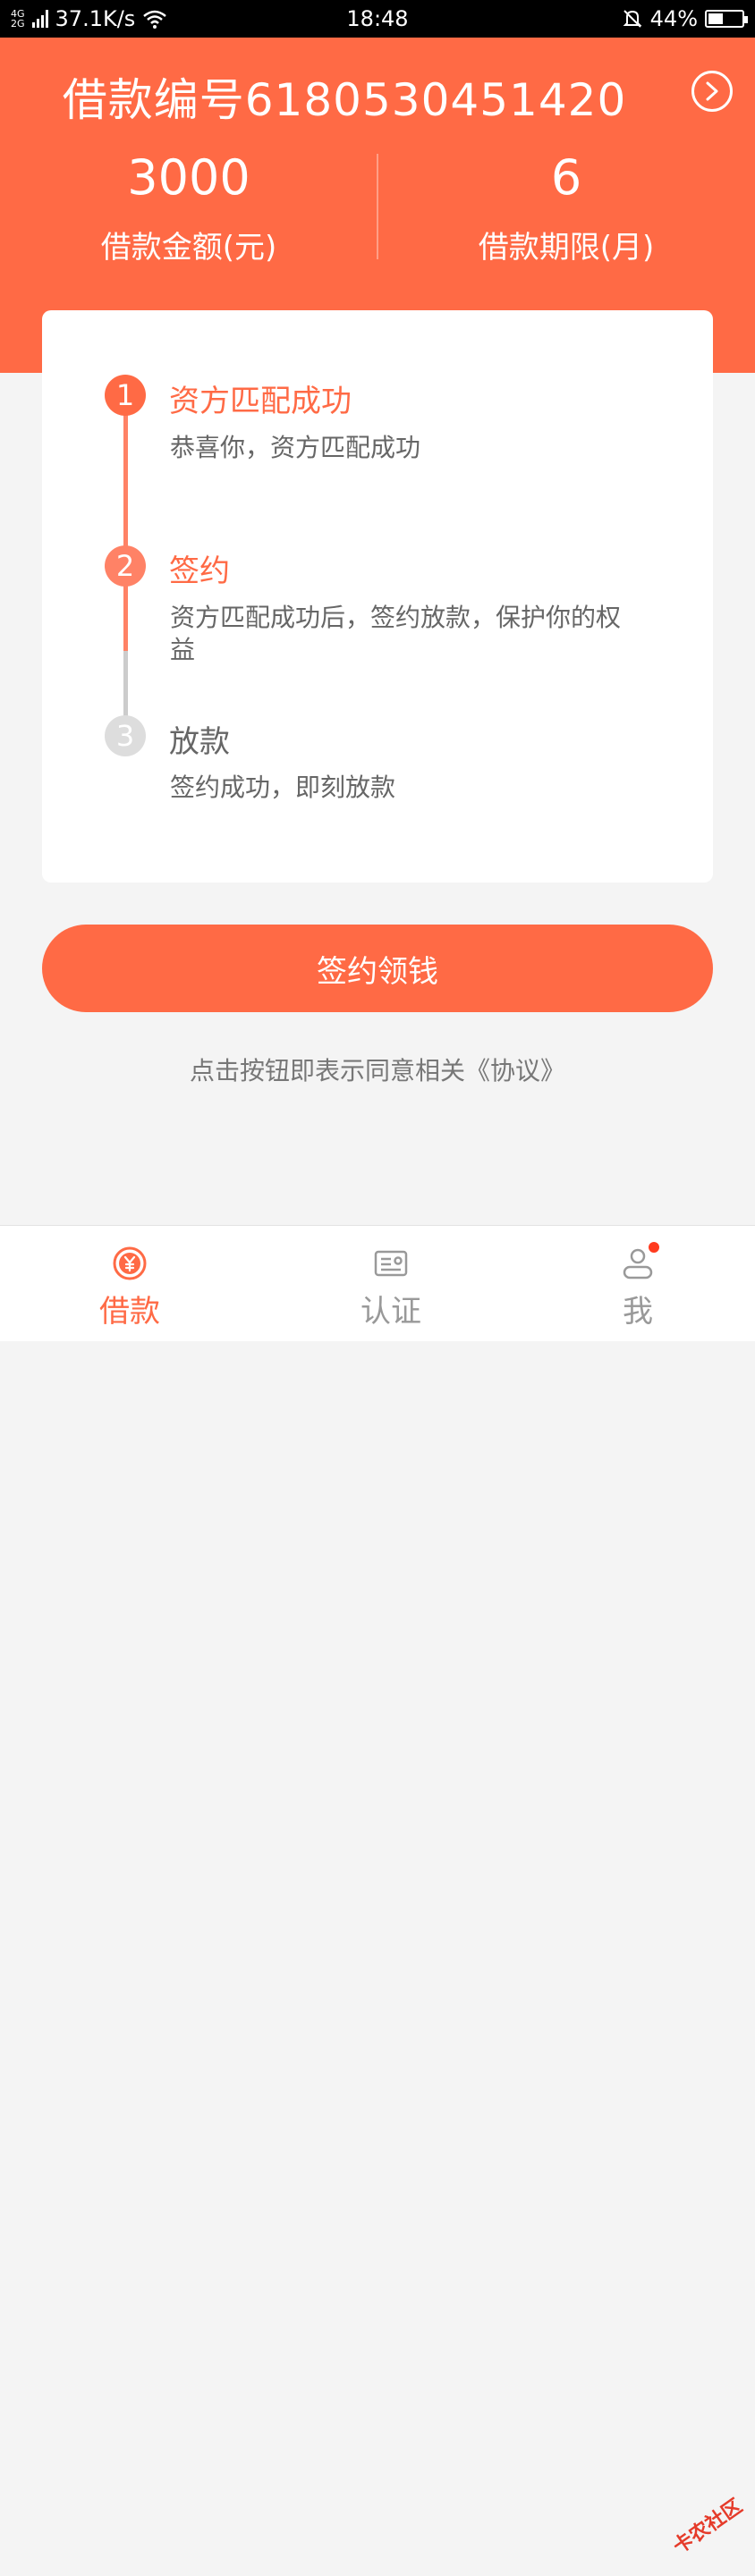  What do you see at coordinates (391, 1312) in the screenshot?
I see `tab-verify-label: 认证` at bounding box center [391, 1312].